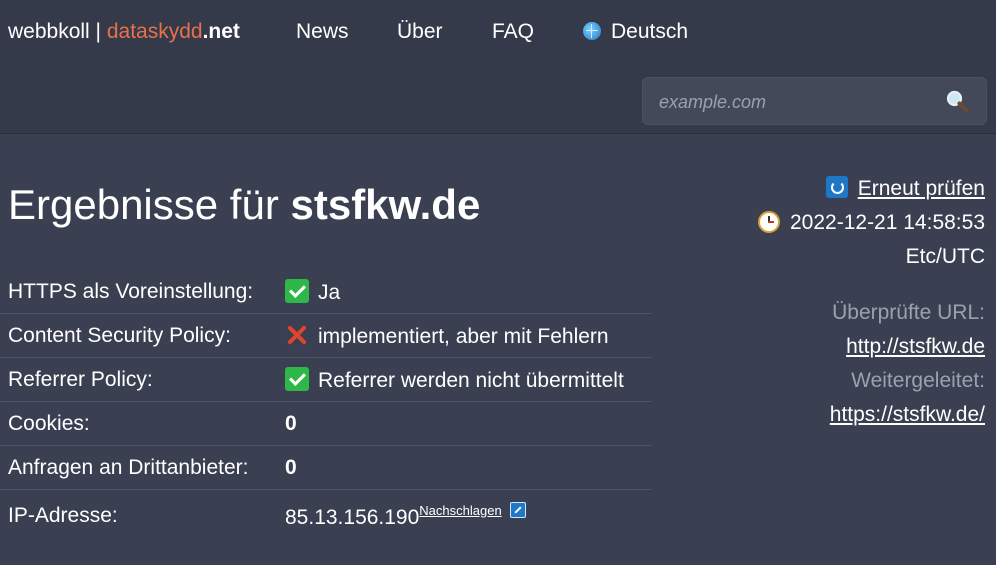 The image size is (996, 565). What do you see at coordinates (908, 312) in the screenshot?
I see `checked-url-label: Überprüfte URL:` at bounding box center [908, 312].